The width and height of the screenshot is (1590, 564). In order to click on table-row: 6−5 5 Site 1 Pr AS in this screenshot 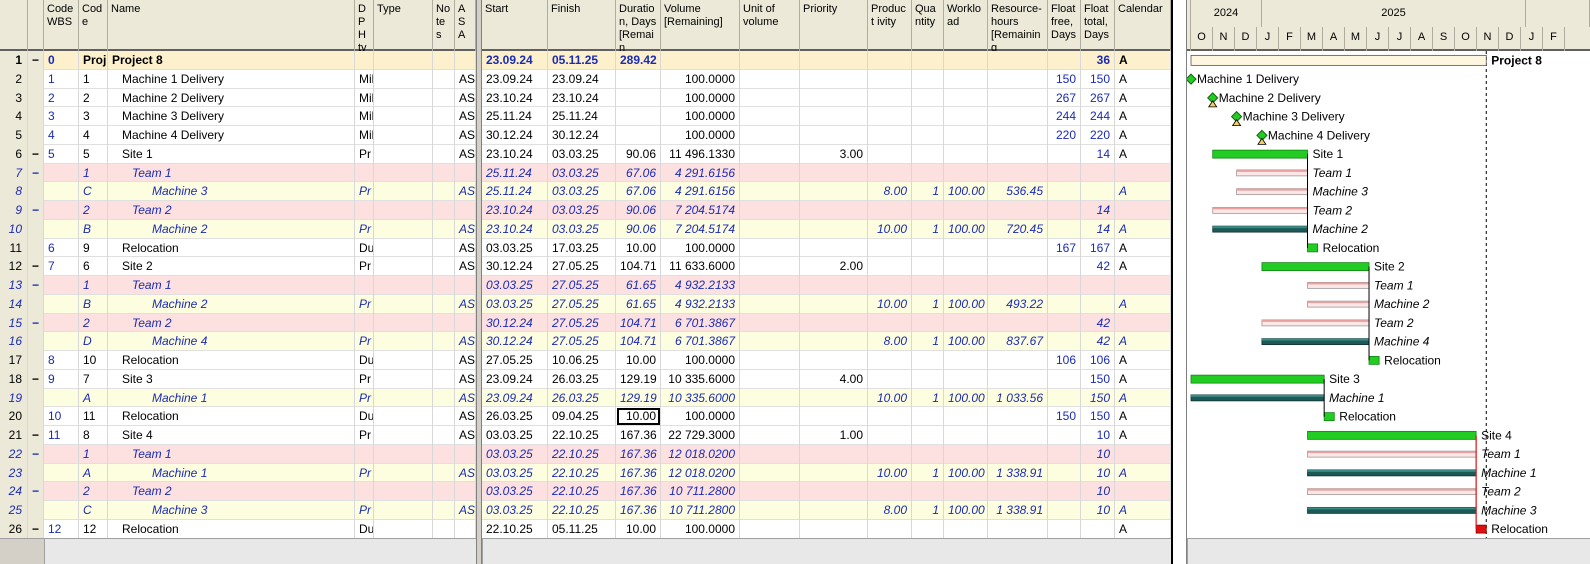, I will do `click(238, 154)`.